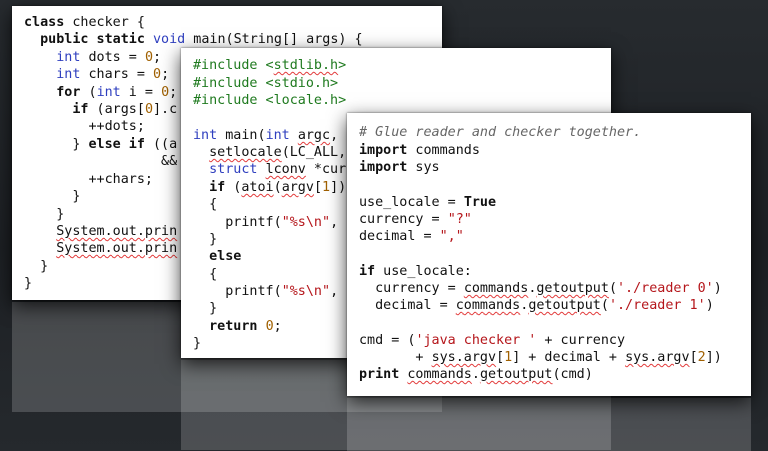 The height and width of the screenshot is (451, 768). What do you see at coordinates (125, 109) in the screenshot?
I see `code-line: if (args[0].c` at bounding box center [125, 109].